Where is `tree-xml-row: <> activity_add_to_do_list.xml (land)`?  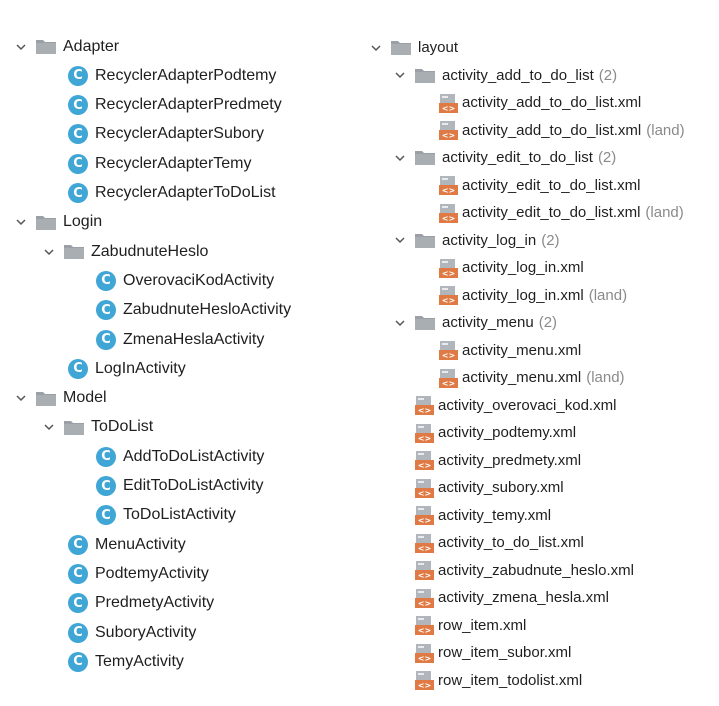 tree-xml-row: <> activity_add_to_do_list.xml (land) is located at coordinates (562, 130).